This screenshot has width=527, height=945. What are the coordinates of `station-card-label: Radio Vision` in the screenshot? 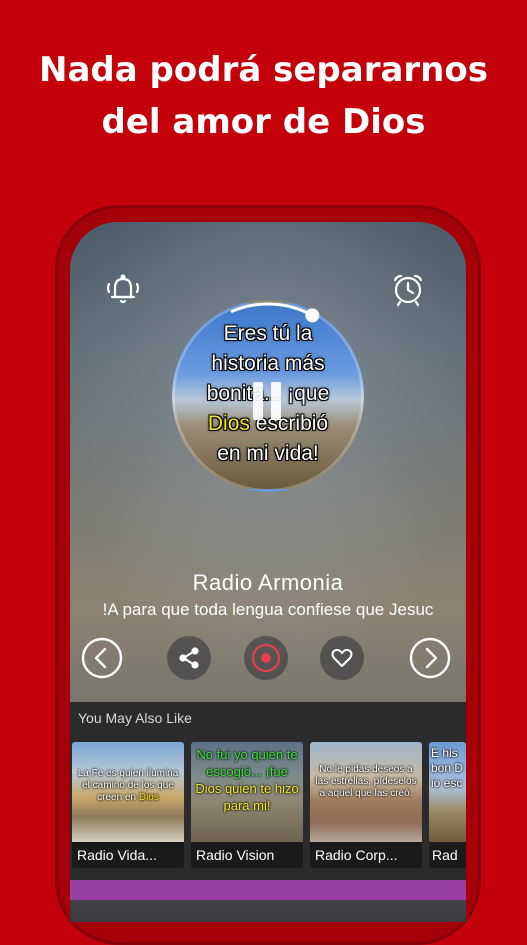 It's located at (247, 855).